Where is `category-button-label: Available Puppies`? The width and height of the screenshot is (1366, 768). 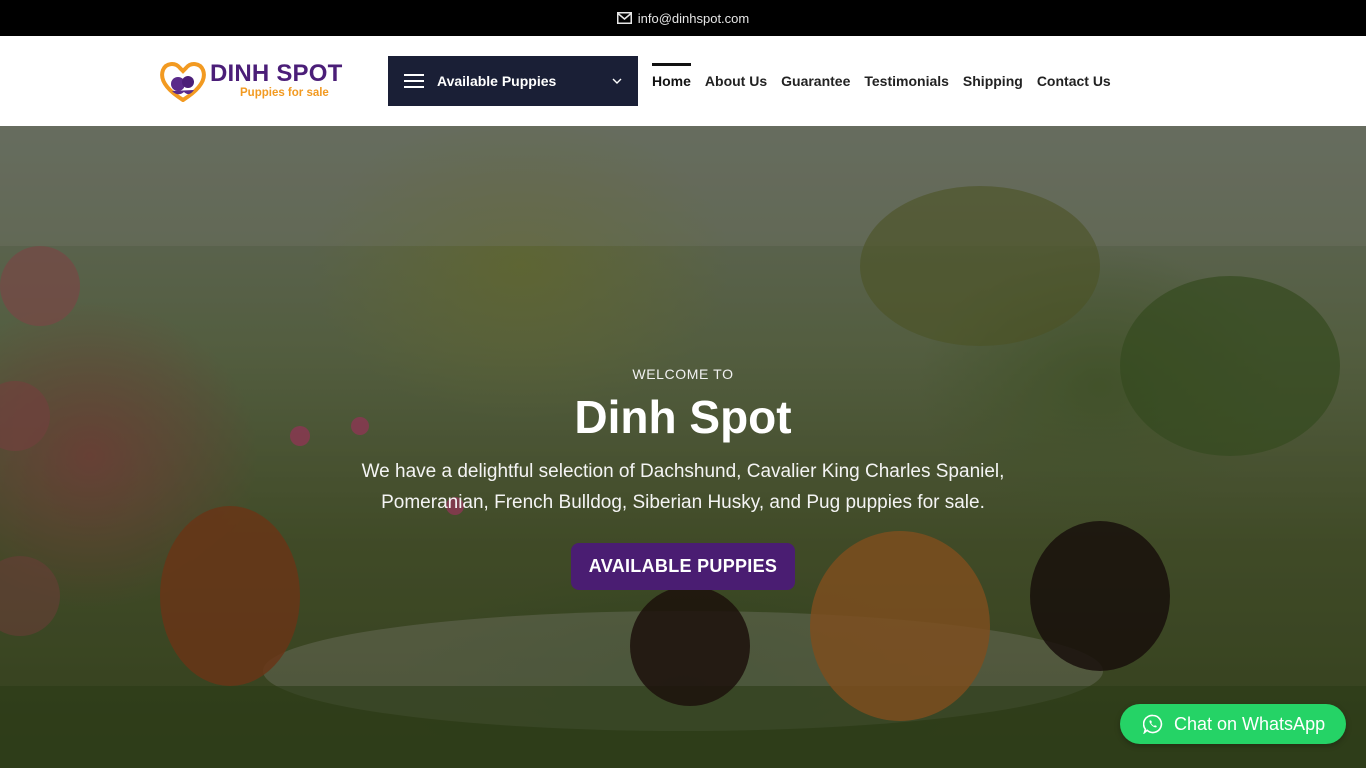
category-button-label: Available Puppies is located at coordinates (497, 81).